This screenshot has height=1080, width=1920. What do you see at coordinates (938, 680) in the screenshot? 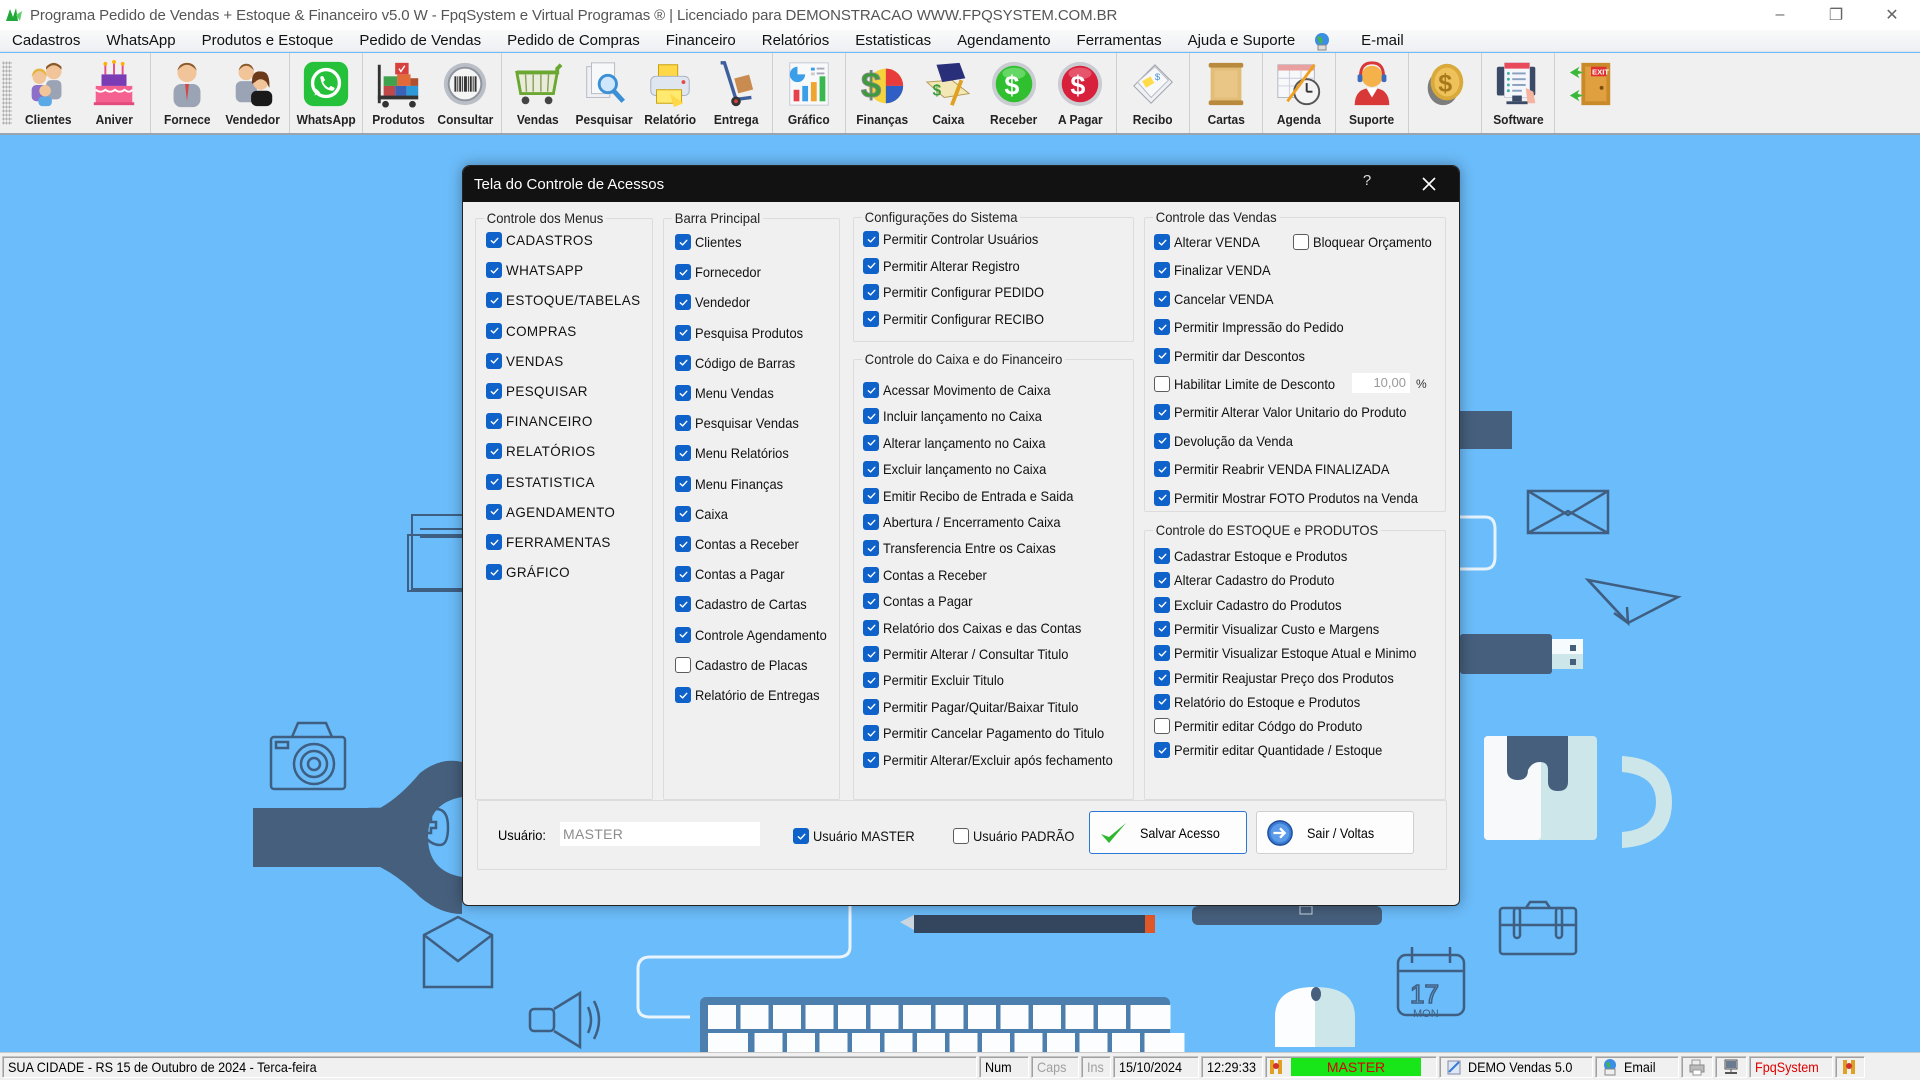
I see `checkbox-caixa-item: Permitir Excluir Titulo` at bounding box center [938, 680].